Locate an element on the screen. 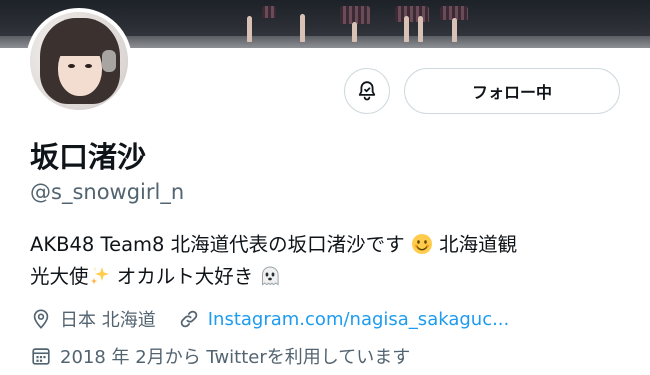  bell-icon is located at coordinates (367, 91).